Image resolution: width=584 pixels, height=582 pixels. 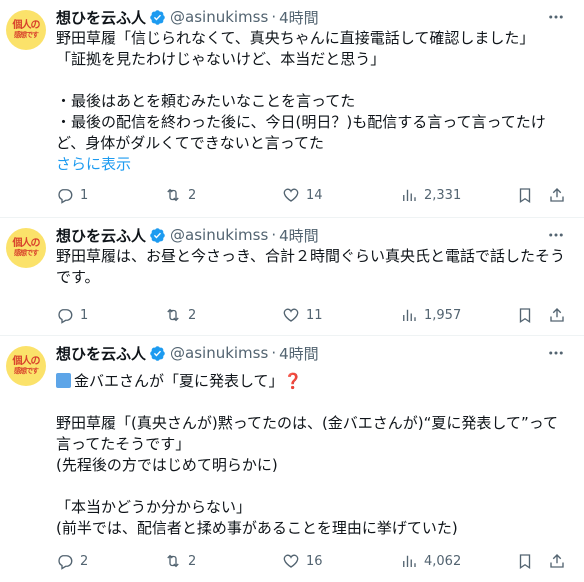 I want to click on views-count: 1,957, so click(x=443, y=315).